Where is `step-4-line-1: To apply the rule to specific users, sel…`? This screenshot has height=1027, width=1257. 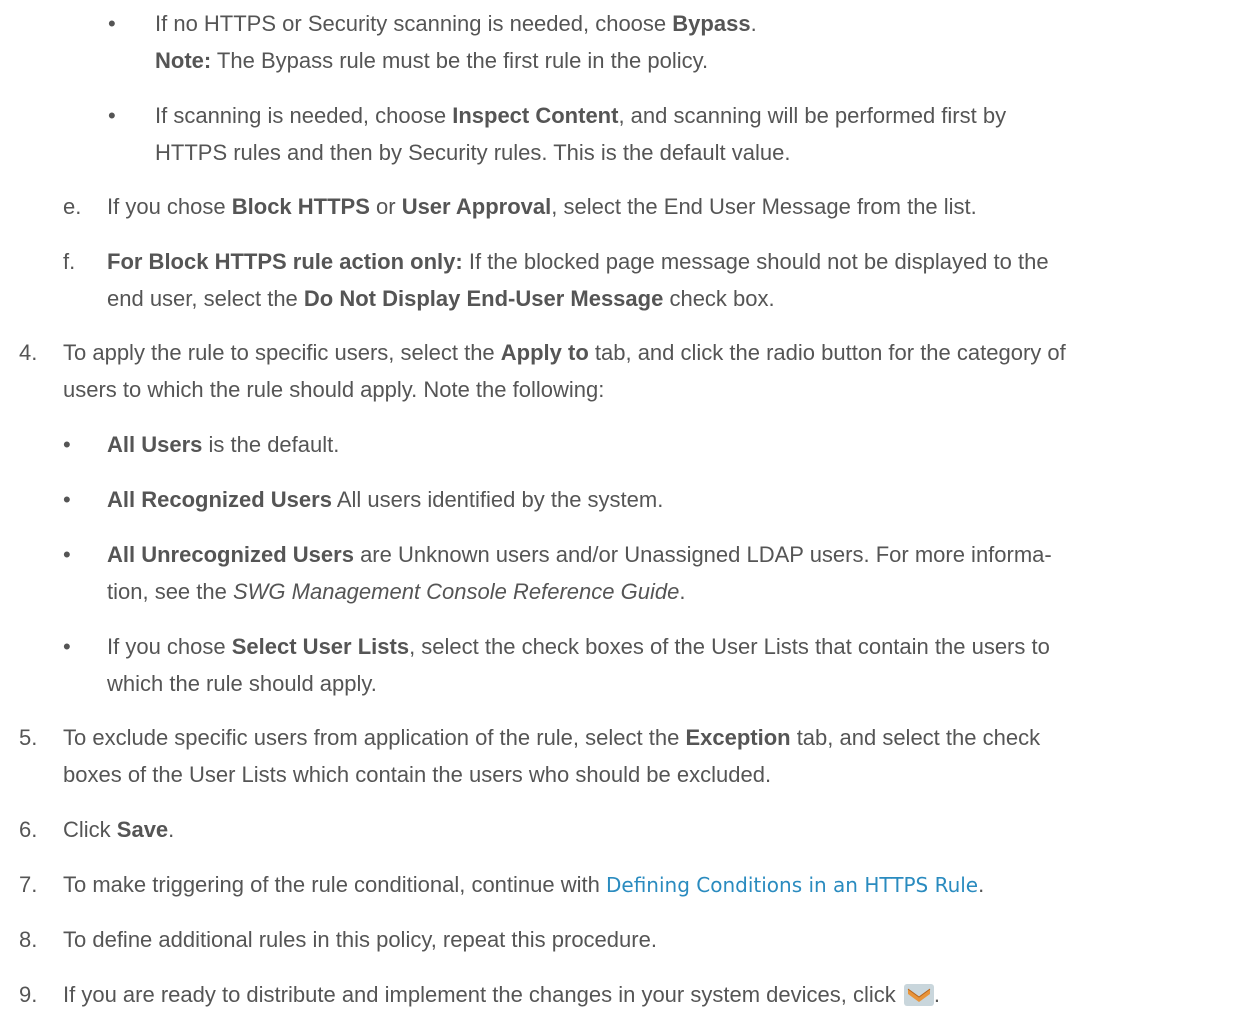
step-4-line-1: To apply the rule to specific users, sel… is located at coordinates (564, 352).